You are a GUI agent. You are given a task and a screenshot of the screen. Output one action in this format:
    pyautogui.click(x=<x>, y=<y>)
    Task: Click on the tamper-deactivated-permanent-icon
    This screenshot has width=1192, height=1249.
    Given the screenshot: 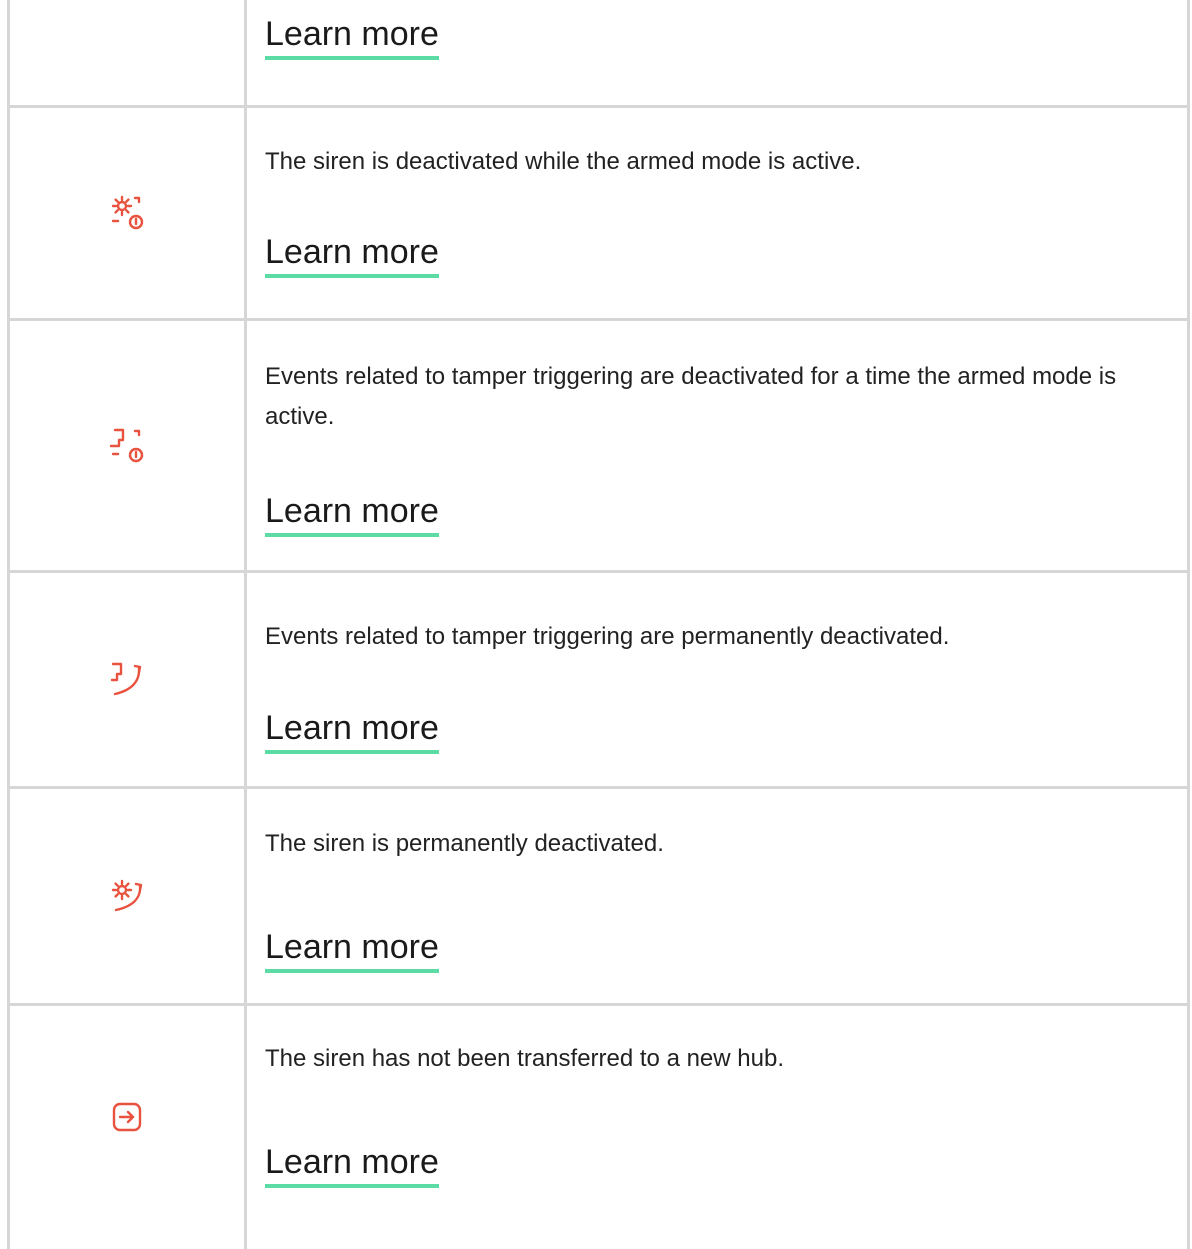 What is the action you would take?
    pyautogui.click(x=127, y=680)
    